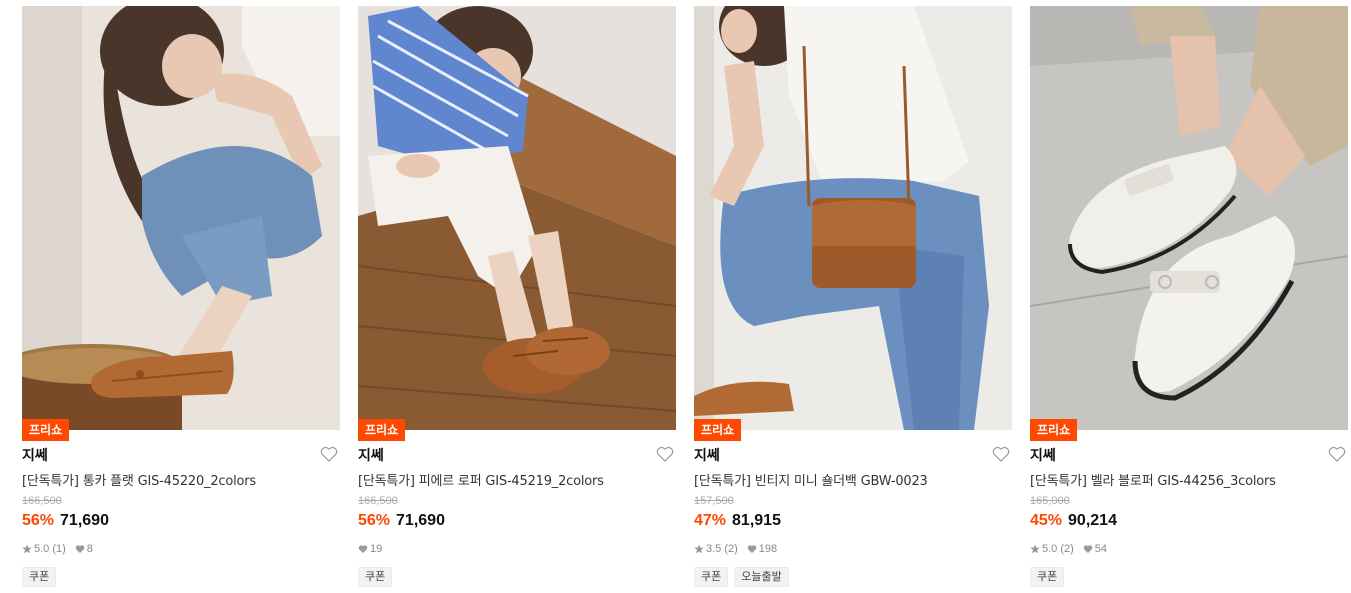 The height and width of the screenshot is (593, 1351). What do you see at coordinates (481, 479) in the screenshot?
I see `product-title: [단독특가] 피에르 로퍼 GIS-45219_2colors` at bounding box center [481, 479].